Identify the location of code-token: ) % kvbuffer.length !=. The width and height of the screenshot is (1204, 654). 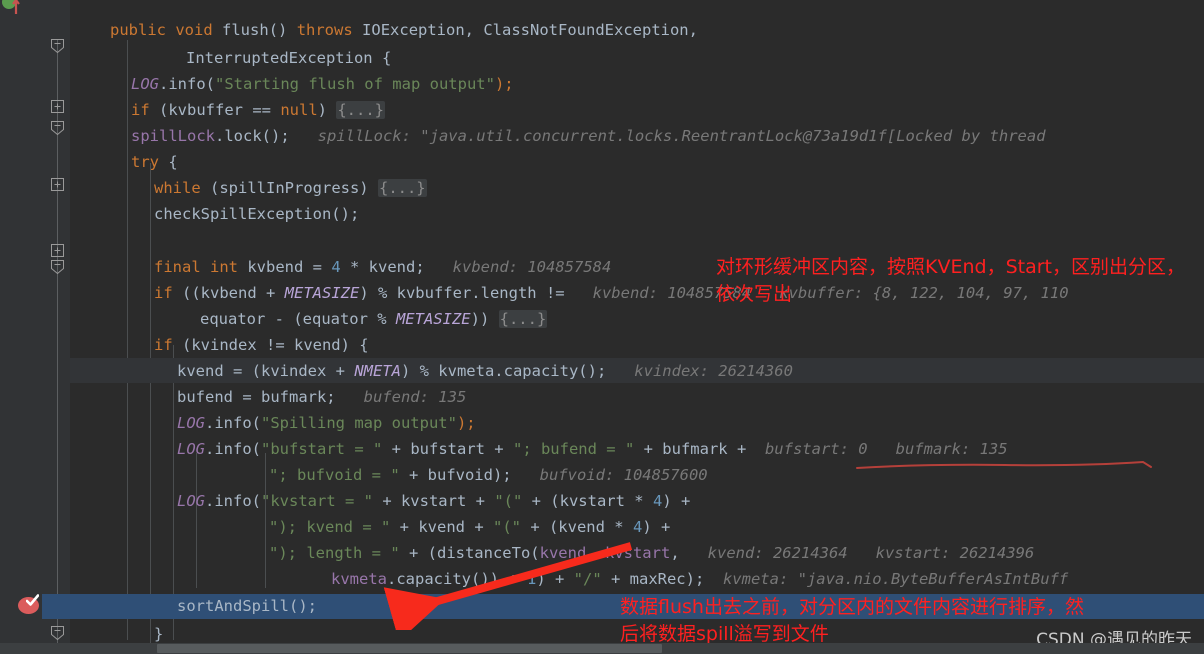
(466, 293).